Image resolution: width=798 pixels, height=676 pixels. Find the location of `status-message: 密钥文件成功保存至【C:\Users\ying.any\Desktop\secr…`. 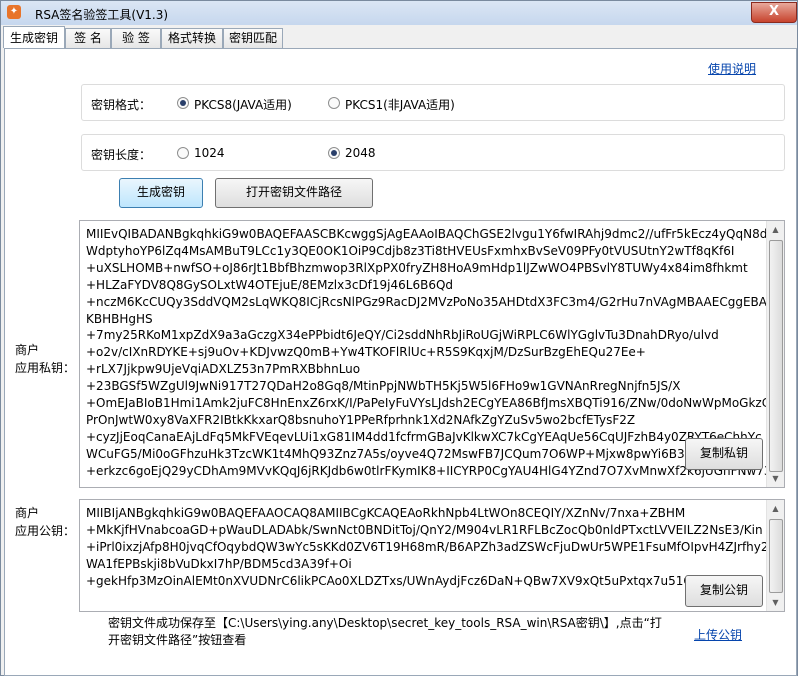

status-message: 密钥文件成功保存至【C:\Users\ying.any\Desktop\secr… is located at coordinates (385, 631).